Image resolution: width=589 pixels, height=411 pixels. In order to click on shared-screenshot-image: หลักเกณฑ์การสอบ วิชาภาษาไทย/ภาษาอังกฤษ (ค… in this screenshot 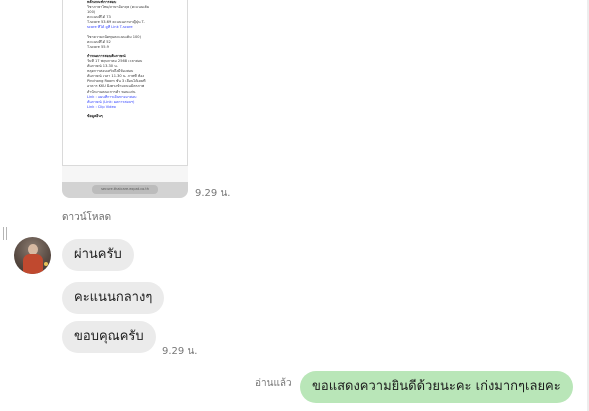, I will do `click(125, 83)`.